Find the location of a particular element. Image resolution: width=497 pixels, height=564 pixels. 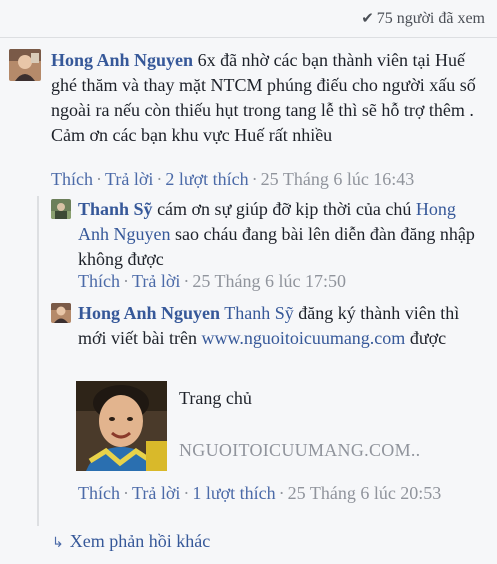

link-preview-image is located at coordinates (121, 426).